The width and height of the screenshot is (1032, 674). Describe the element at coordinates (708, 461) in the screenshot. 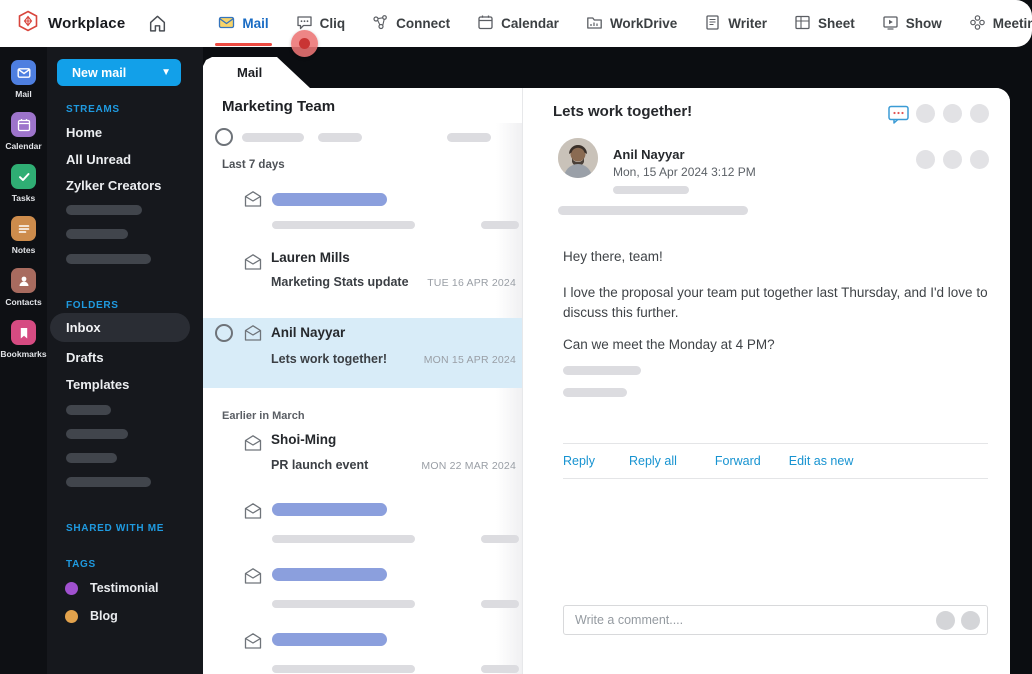

I see `message-actions: Reply Reply all Forward Edit as new` at that location.